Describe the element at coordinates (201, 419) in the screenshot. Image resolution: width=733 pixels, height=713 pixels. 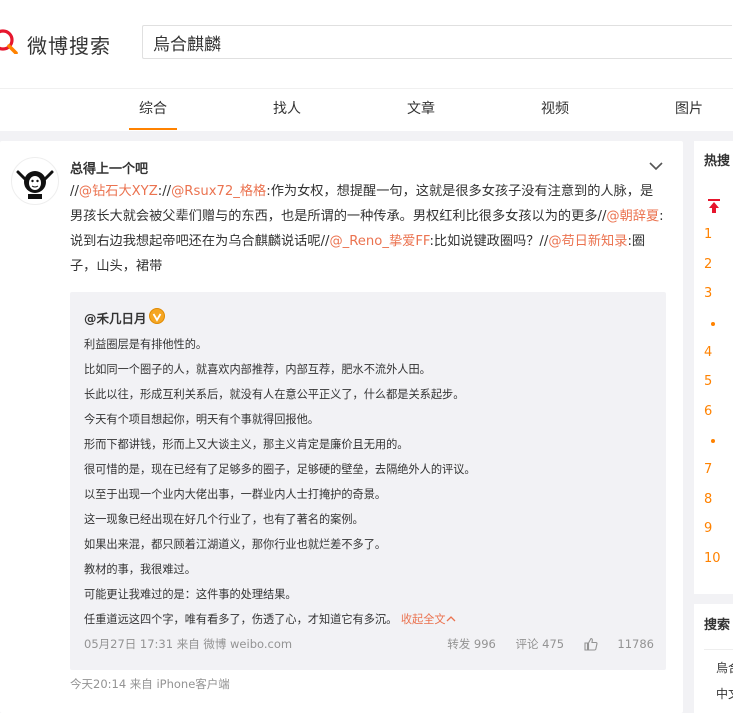
I see `quoted-line: 今天有个项目想起你，明天有个事就得回报他。` at that location.